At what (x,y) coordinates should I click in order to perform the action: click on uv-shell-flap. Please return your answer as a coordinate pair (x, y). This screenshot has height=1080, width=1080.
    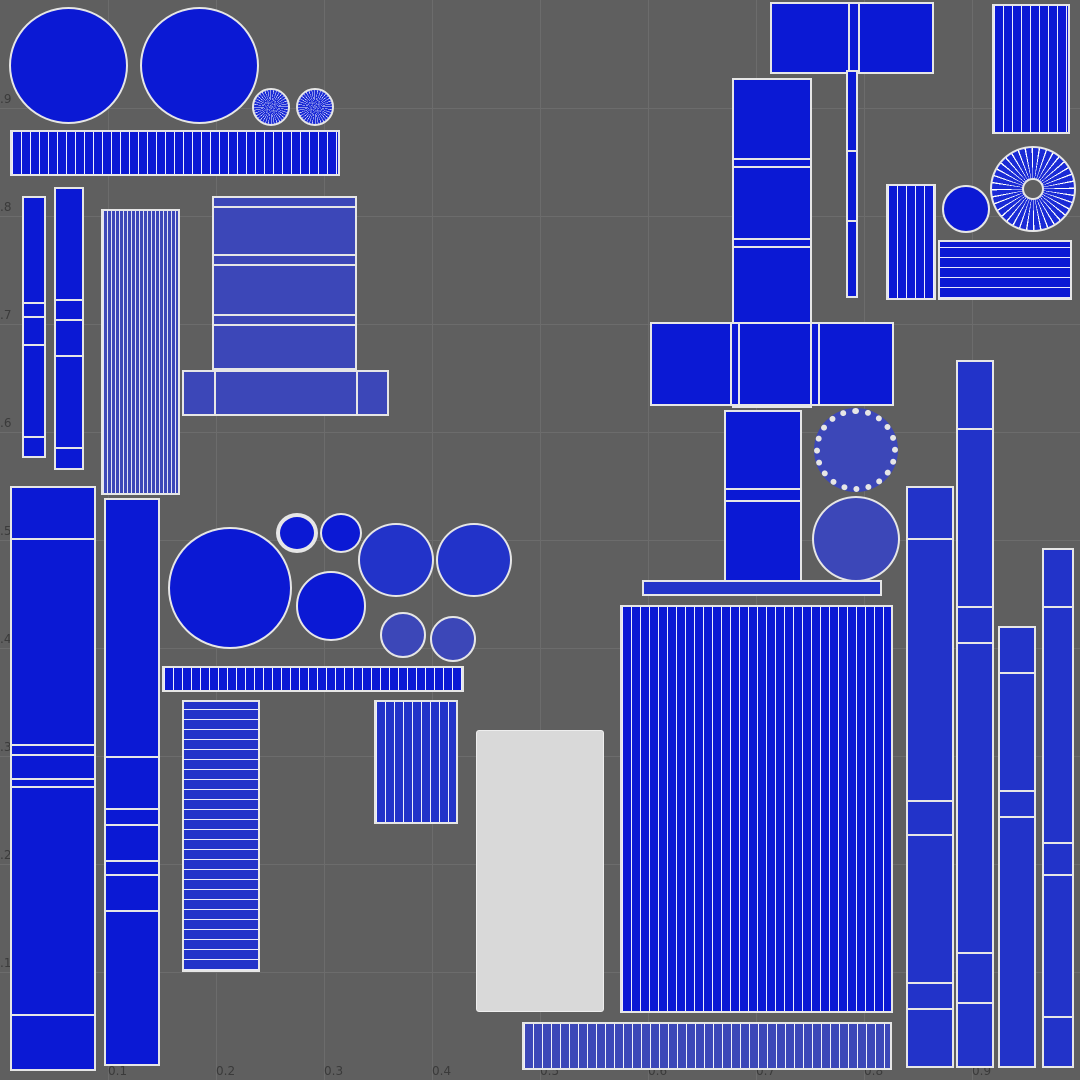
    Looking at the image, I should click on (852, 38).